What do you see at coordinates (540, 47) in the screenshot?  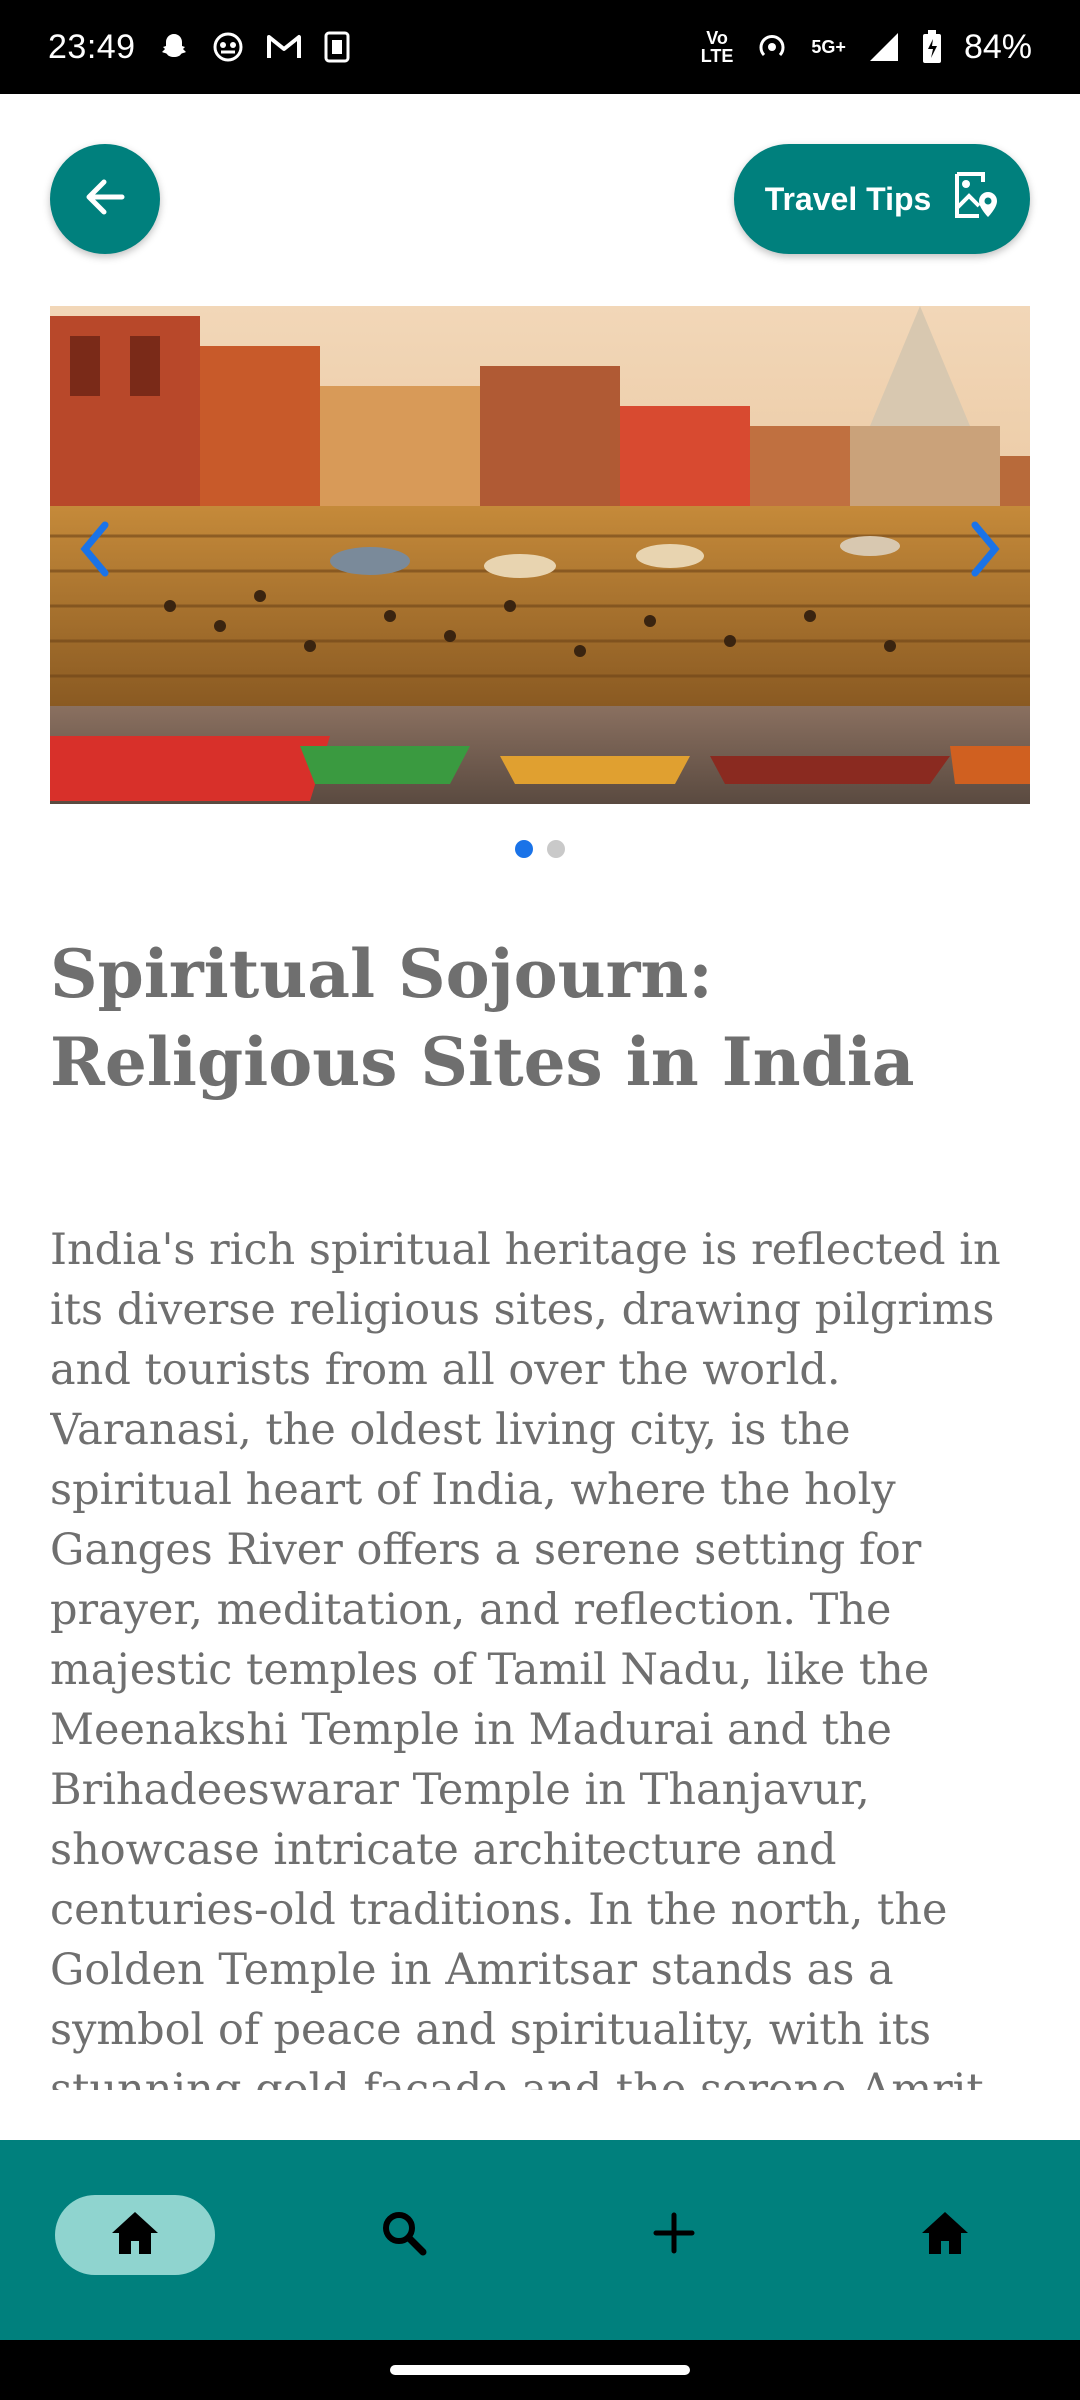 I see `status-bar: 23:49 Vo LTE 5G+ 84%` at bounding box center [540, 47].